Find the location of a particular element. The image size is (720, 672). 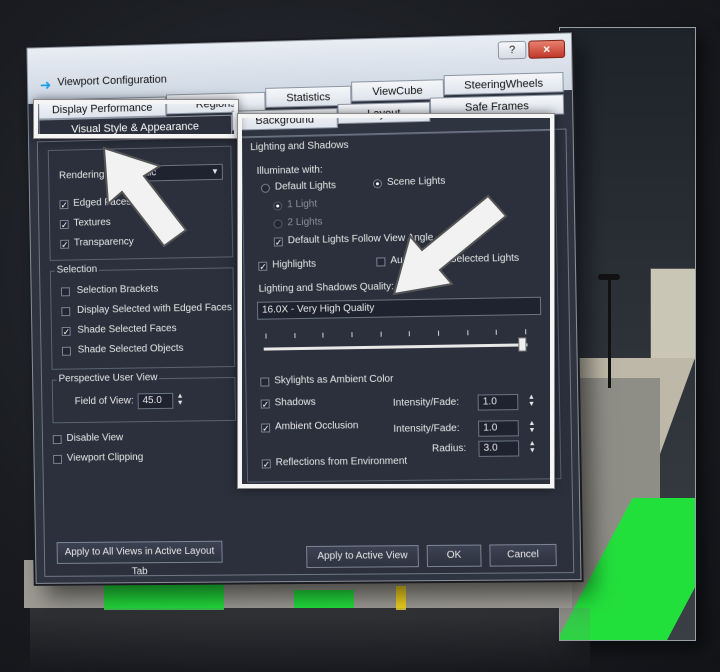

arrow-down-left-icon is located at coordinates (450, 245).